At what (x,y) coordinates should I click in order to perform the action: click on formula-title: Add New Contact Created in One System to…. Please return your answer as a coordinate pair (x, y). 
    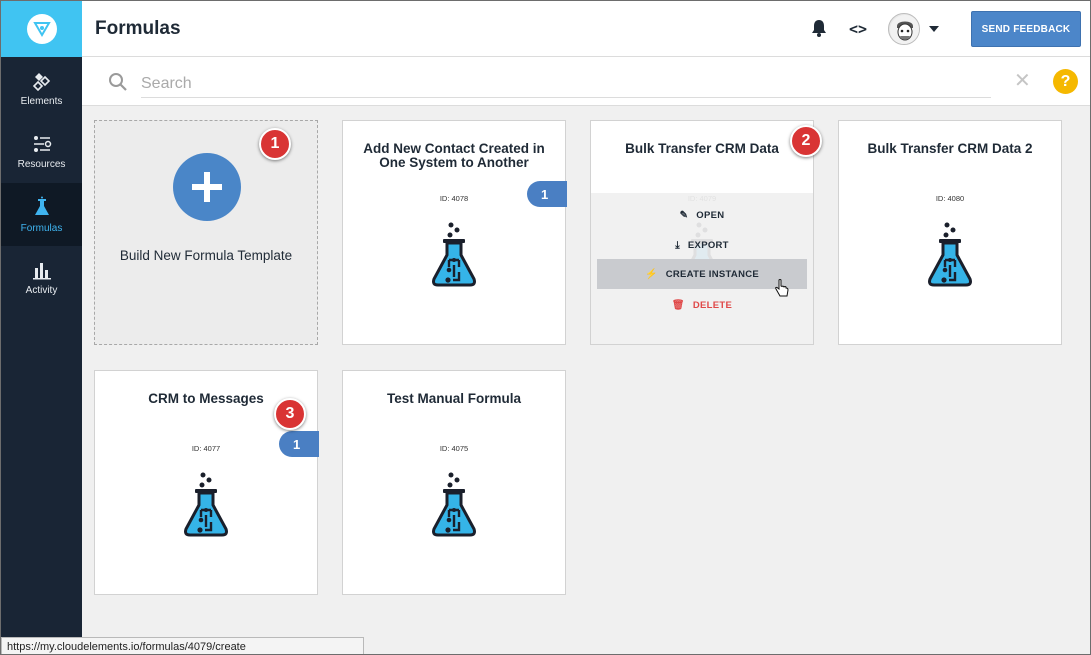
    Looking at the image, I should click on (454, 155).